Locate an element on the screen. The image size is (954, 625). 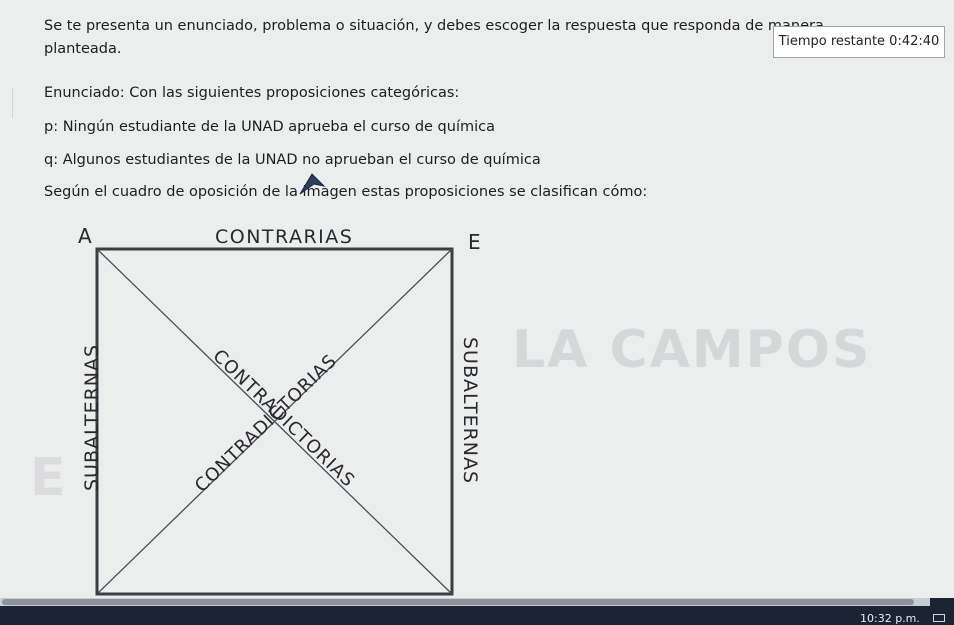
corner-label-a: A is located at coordinates (85, 236).